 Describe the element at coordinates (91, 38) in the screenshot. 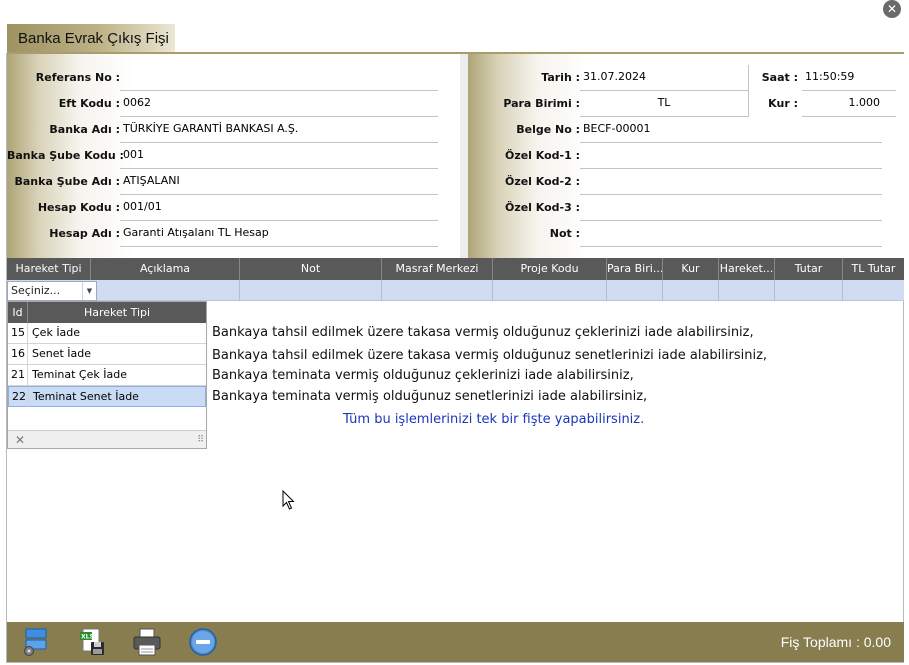

I see `window-title: Banka Evrak Çıkış Fişi` at that location.